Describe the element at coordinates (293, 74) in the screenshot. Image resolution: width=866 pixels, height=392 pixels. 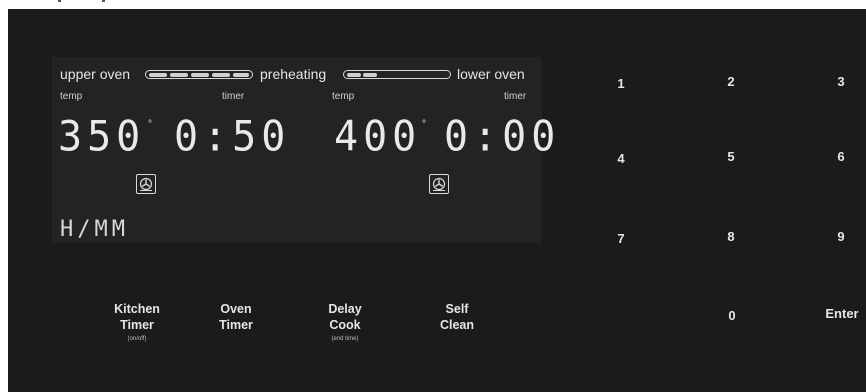
I see `preheating-label: preheating` at that location.